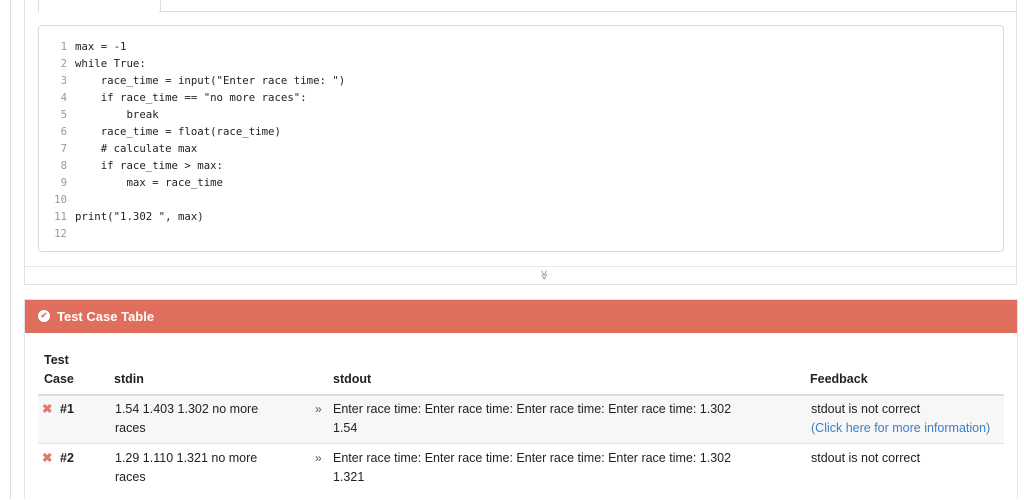  What do you see at coordinates (210, 80) in the screenshot?
I see `code-text: race_time = input("Enter race time: ")` at bounding box center [210, 80].